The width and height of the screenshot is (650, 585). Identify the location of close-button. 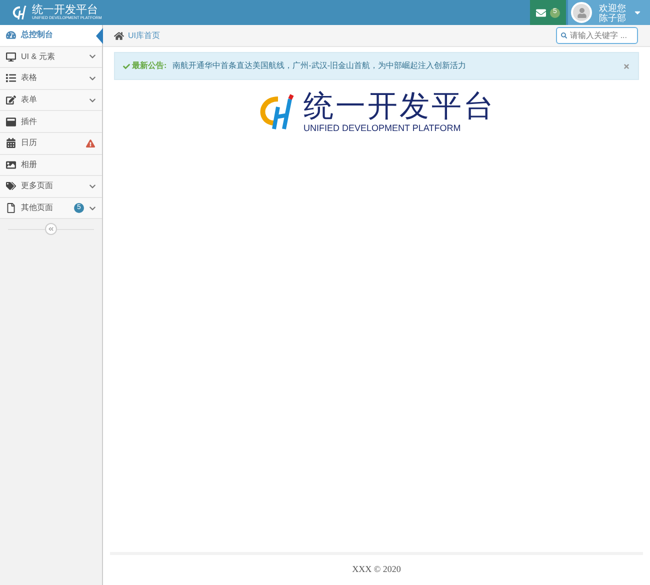
(626, 66).